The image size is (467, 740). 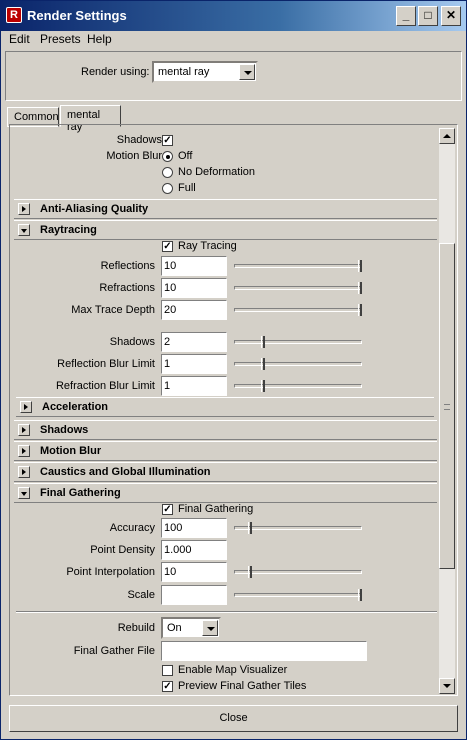 I want to click on scroll-down-button, so click(x=447, y=686).